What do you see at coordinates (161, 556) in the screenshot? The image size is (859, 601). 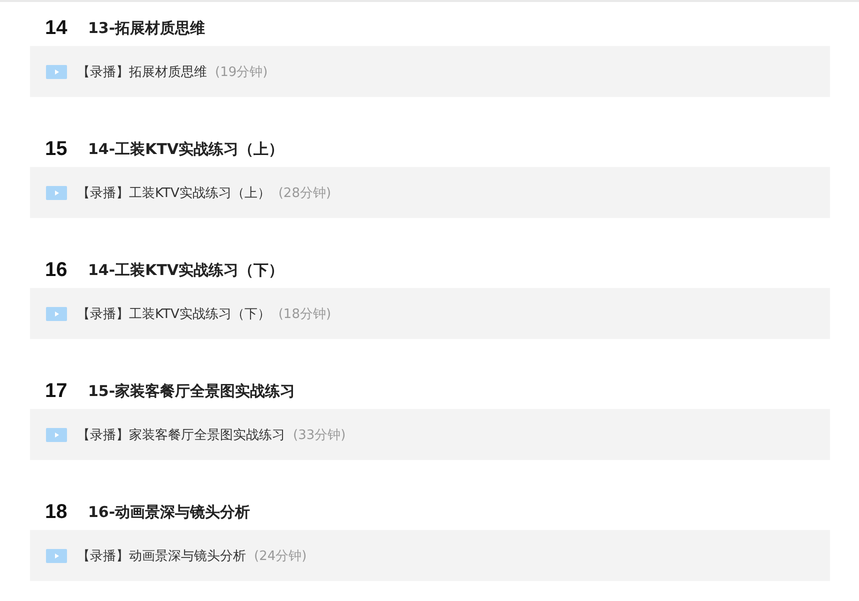 I see `lesson-title: 【录播】动画景深与镜头分析` at bounding box center [161, 556].